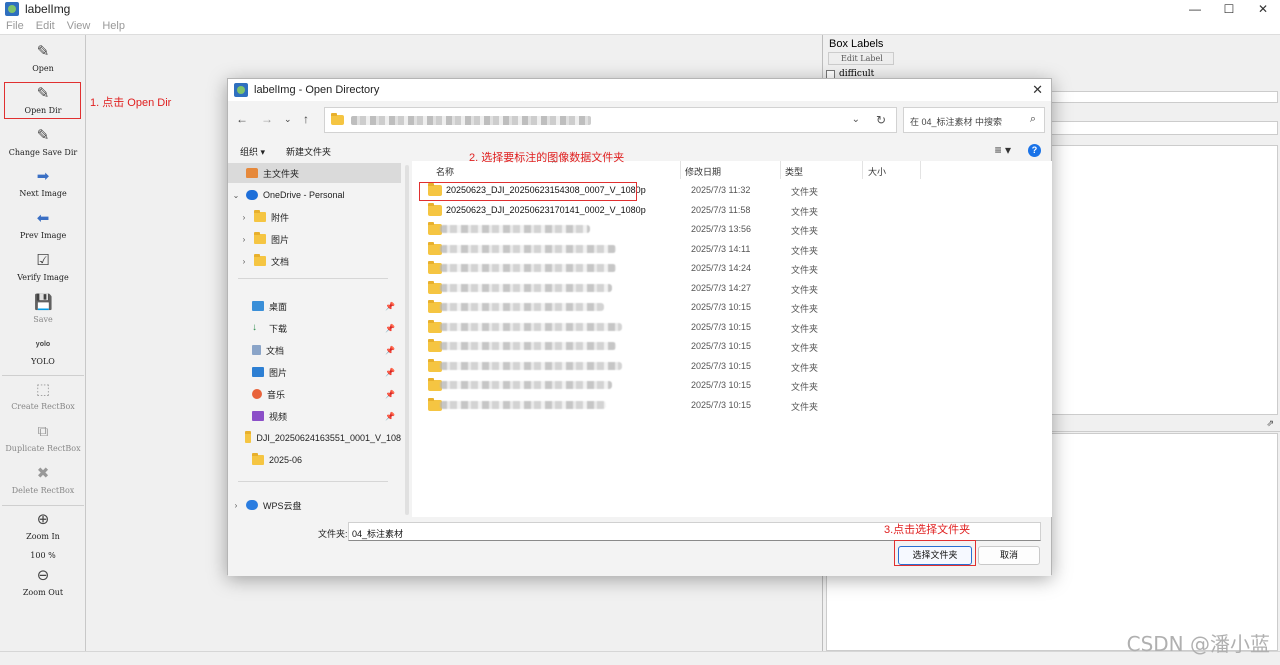 This screenshot has height=665, width=1280. I want to click on window-controls: — ☐ ✕, so click(1229, 9).